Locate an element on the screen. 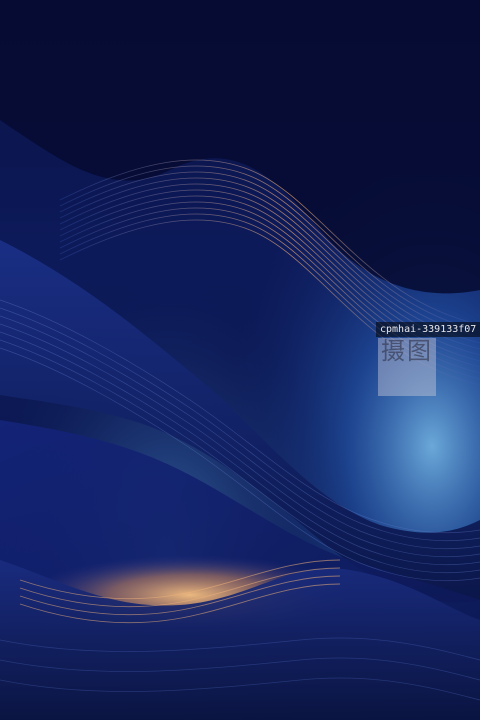  watermark-seal-text: 摄图 is located at coordinates (407, 351).